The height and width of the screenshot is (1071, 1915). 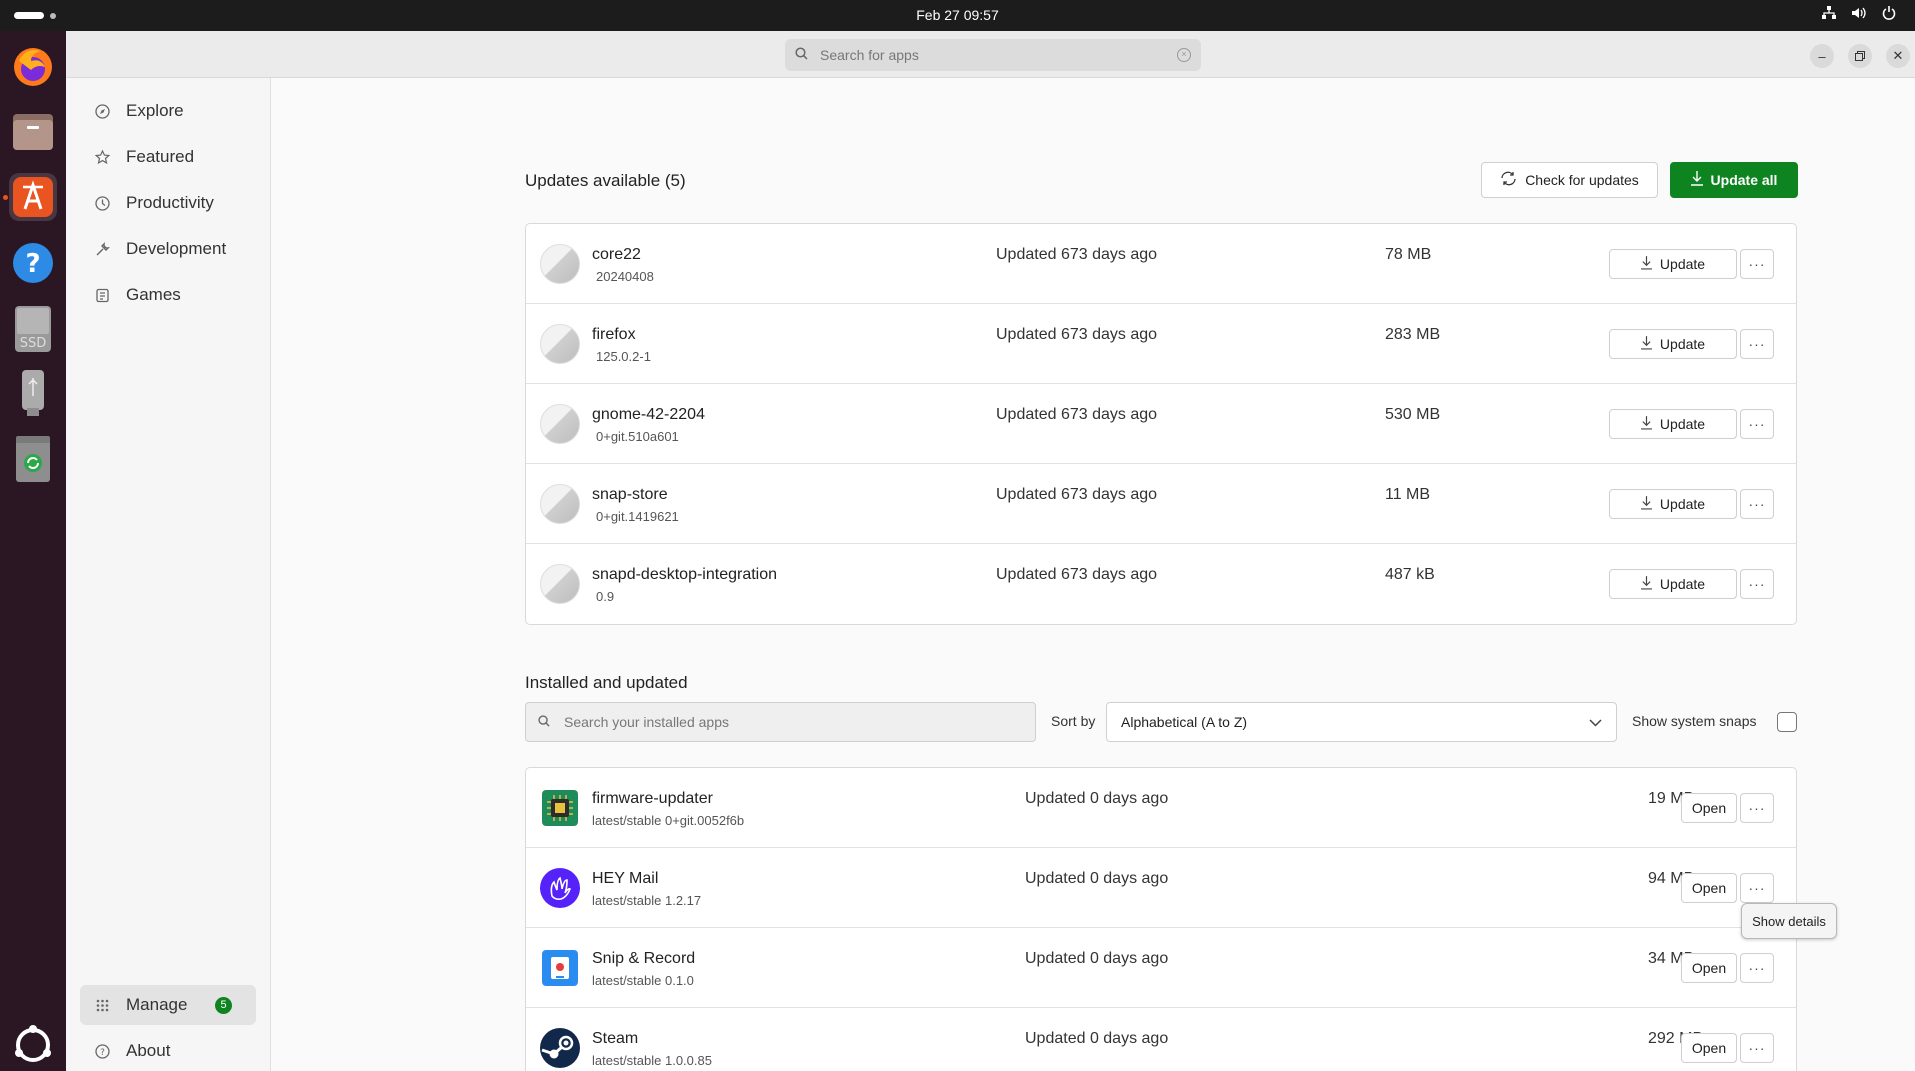 What do you see at coordinates (1829, 15) in the screenshot?
I see `network-icon` at bounding box center [1829, 15].